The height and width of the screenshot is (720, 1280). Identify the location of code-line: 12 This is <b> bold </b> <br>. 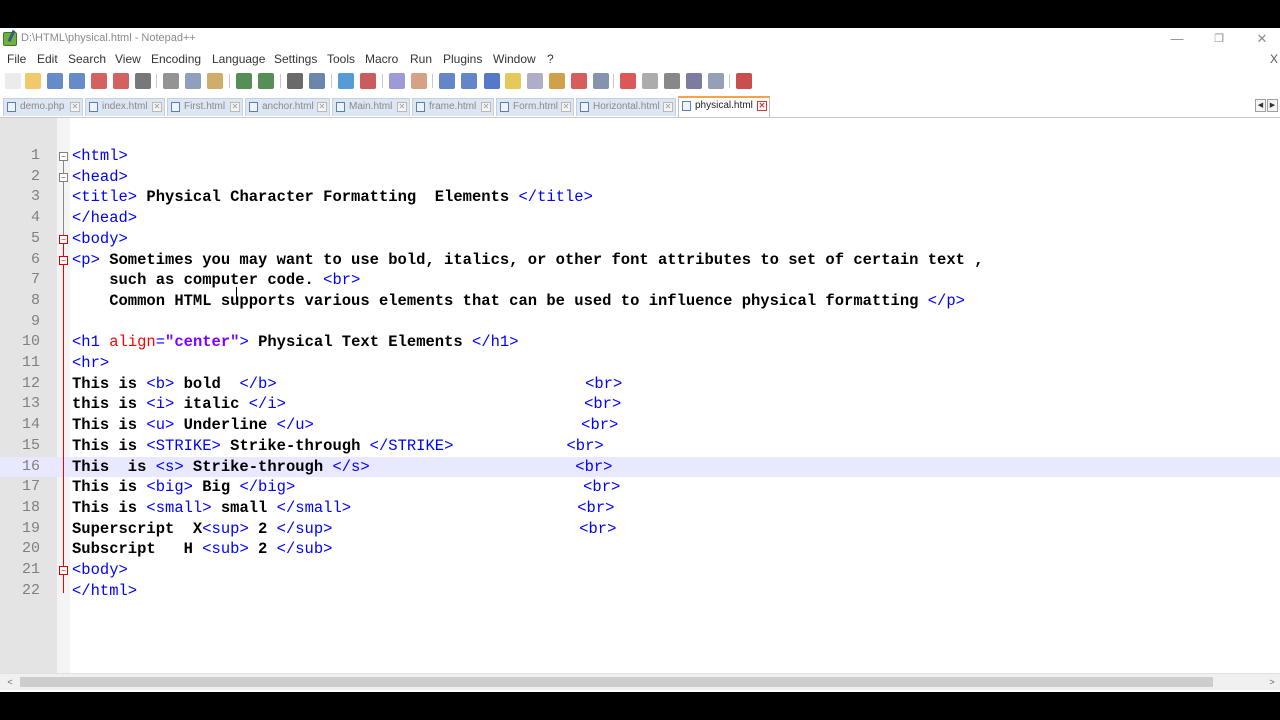
(640, 384).